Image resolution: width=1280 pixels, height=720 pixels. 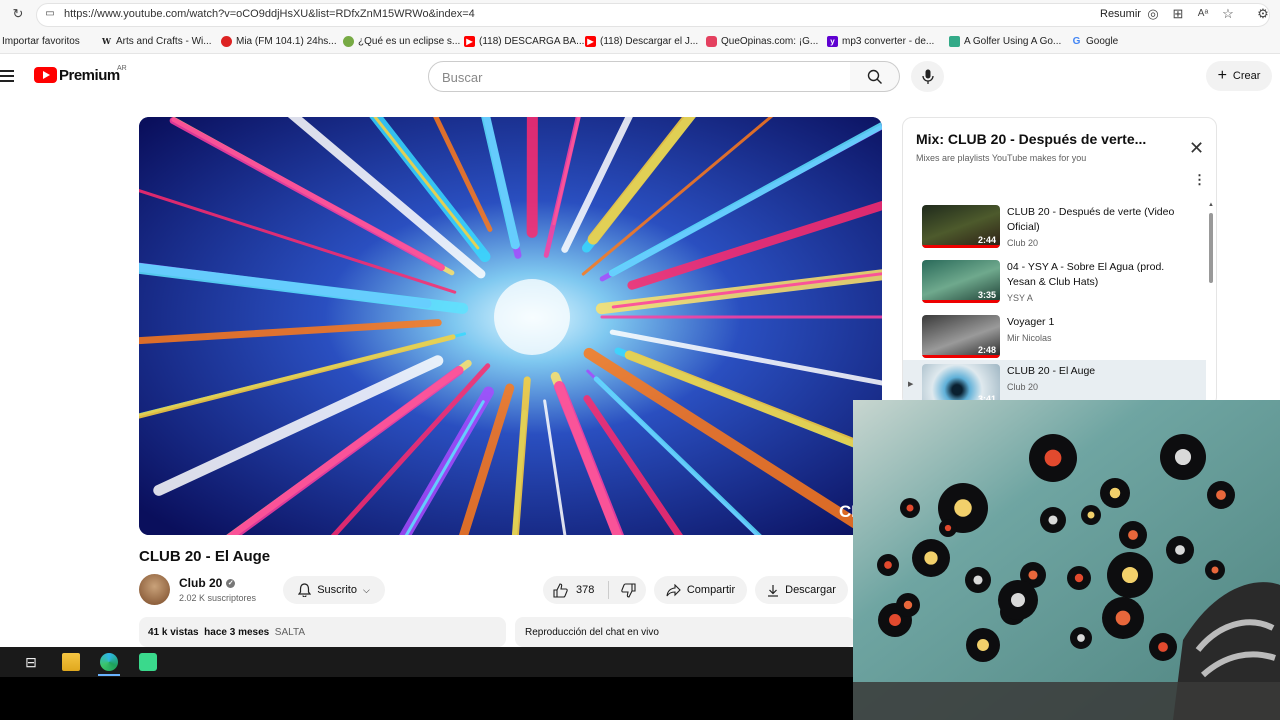 What do you see at coordinates (700, 590) in the screenshot?
I see `share-button: Compartir` at bounding box center [700, 590].